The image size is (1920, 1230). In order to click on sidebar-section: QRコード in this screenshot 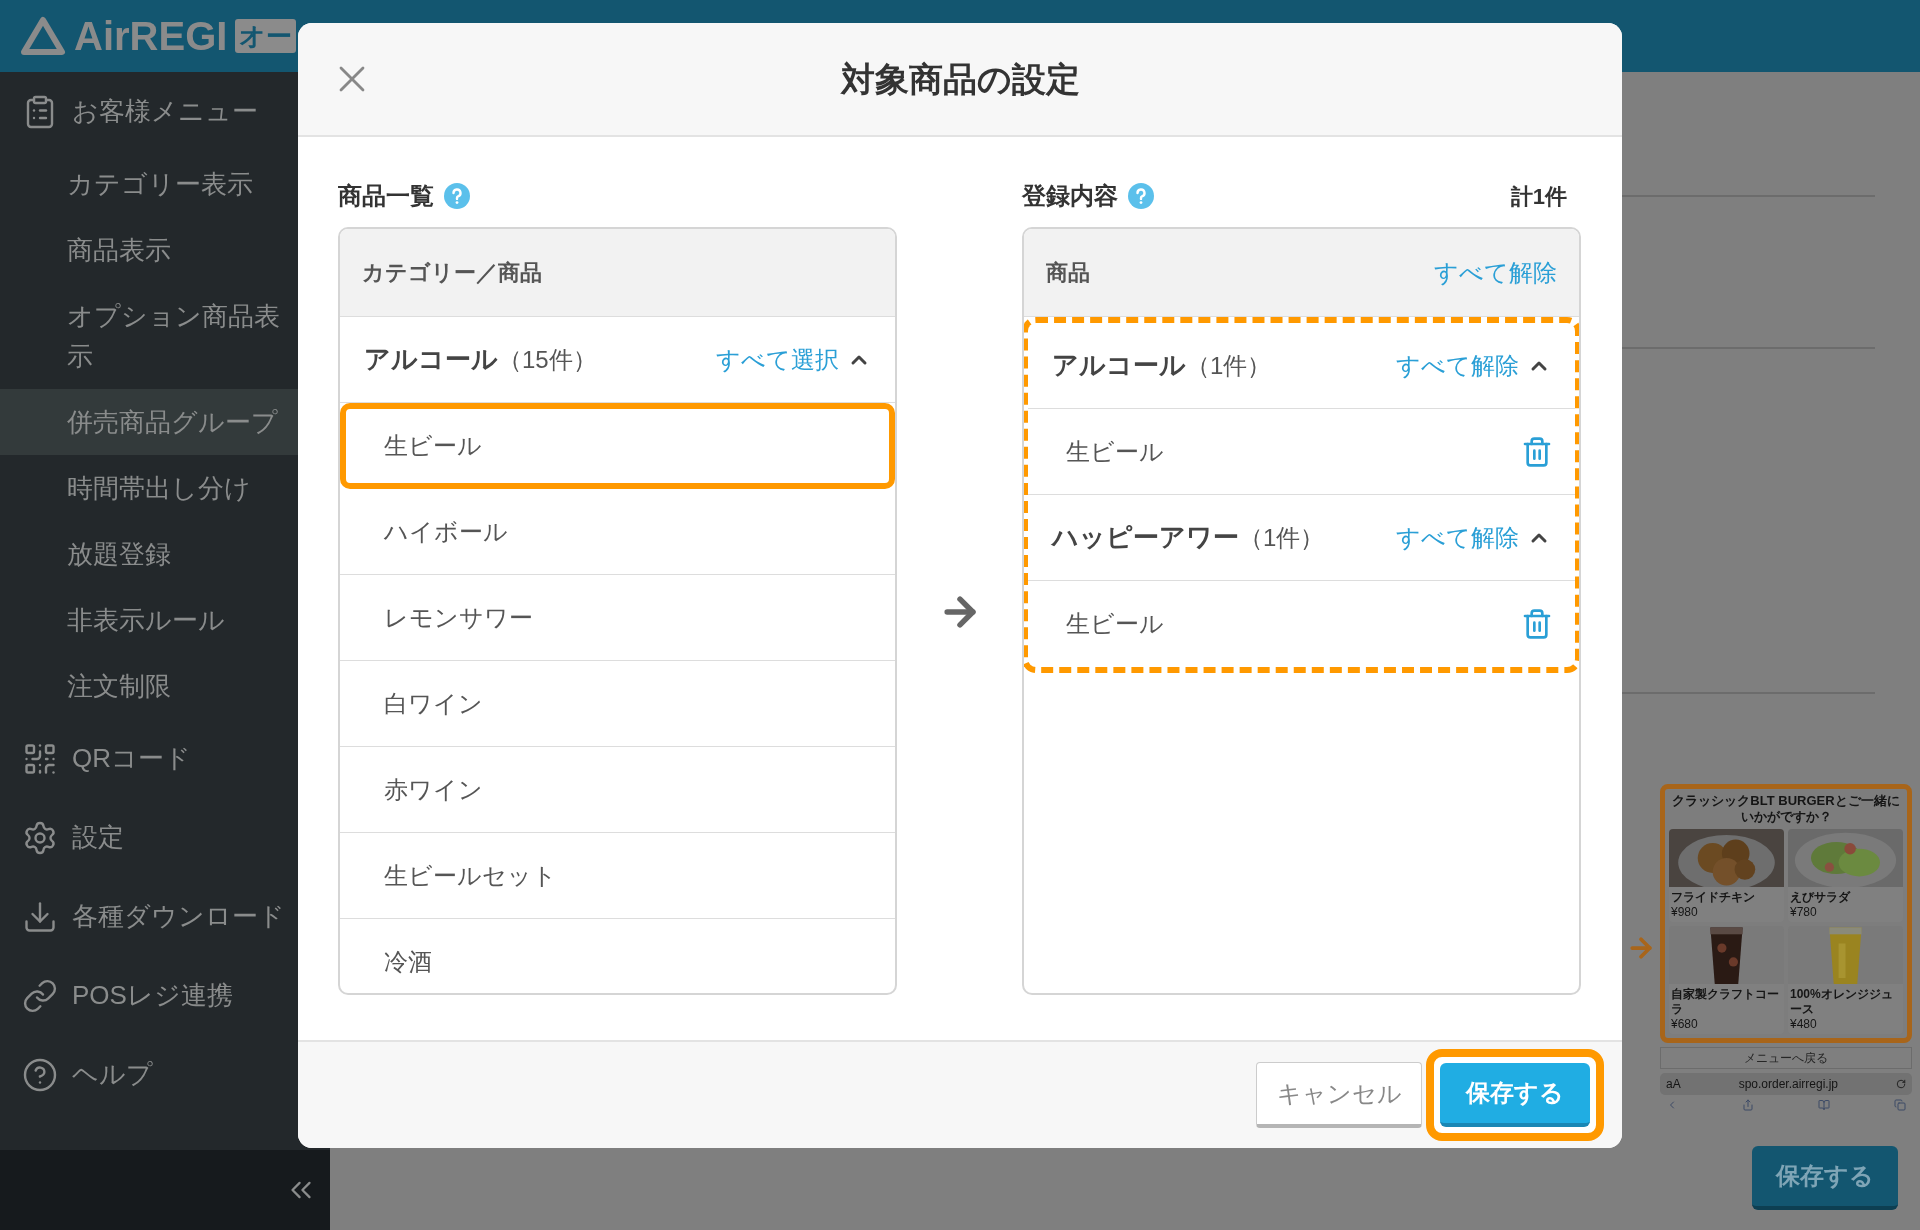, I will do `click(165, 758)`.